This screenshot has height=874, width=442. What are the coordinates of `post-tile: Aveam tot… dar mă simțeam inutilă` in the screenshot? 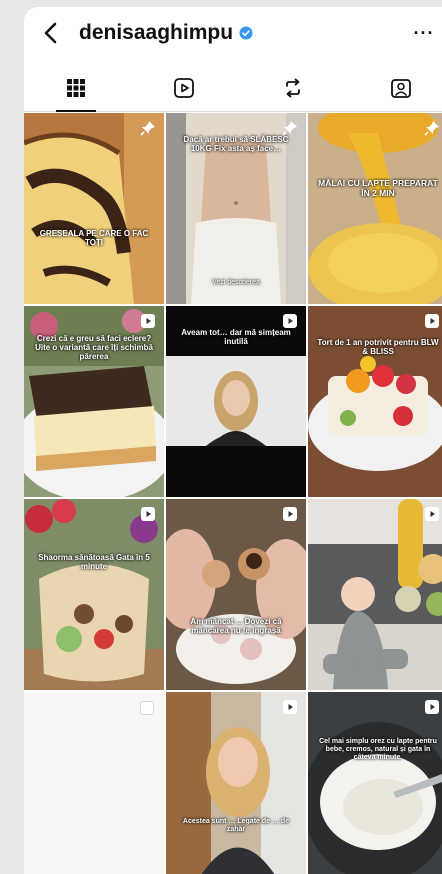 It's located at (236, 401).